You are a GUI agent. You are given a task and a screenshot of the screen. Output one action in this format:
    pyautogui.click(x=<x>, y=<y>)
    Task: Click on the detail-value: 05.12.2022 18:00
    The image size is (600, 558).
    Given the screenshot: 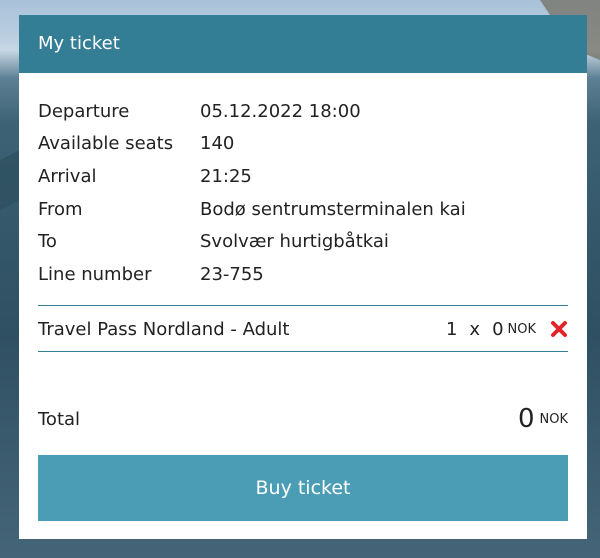 What is the action you would take?
    pyautogui.click(x=280, y=111)
    